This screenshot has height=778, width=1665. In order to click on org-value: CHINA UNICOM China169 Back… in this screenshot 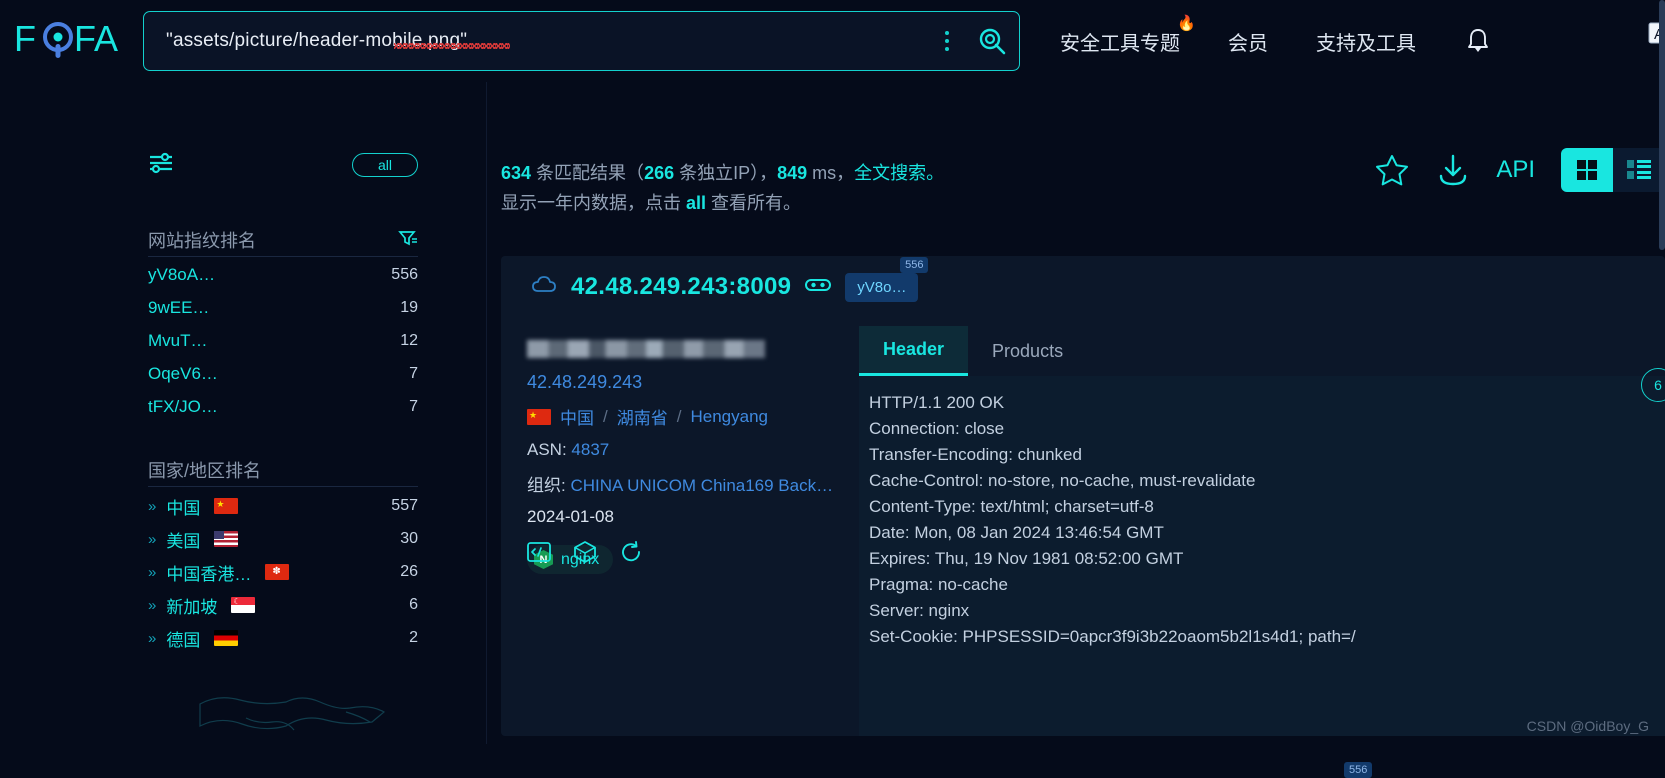, I will do `click(701, 485)`.